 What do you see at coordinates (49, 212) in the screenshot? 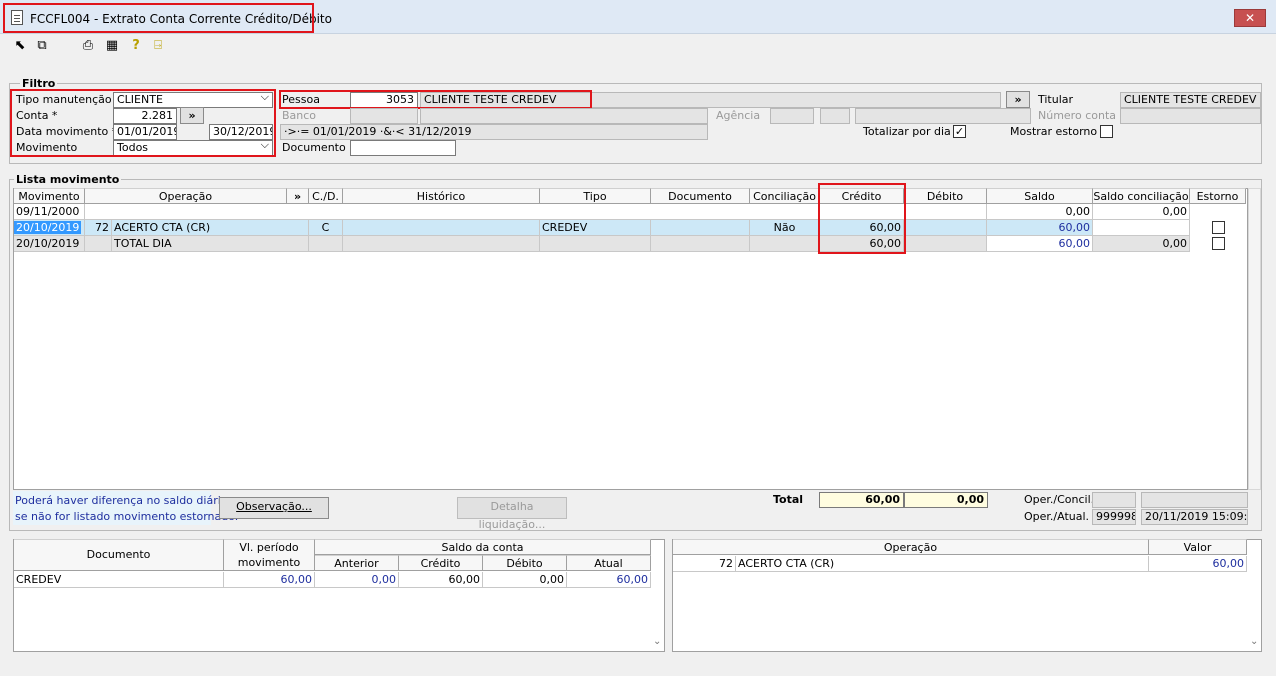
I see `row1-movimento: 09/11/2000` at bounding box center [49, 212].